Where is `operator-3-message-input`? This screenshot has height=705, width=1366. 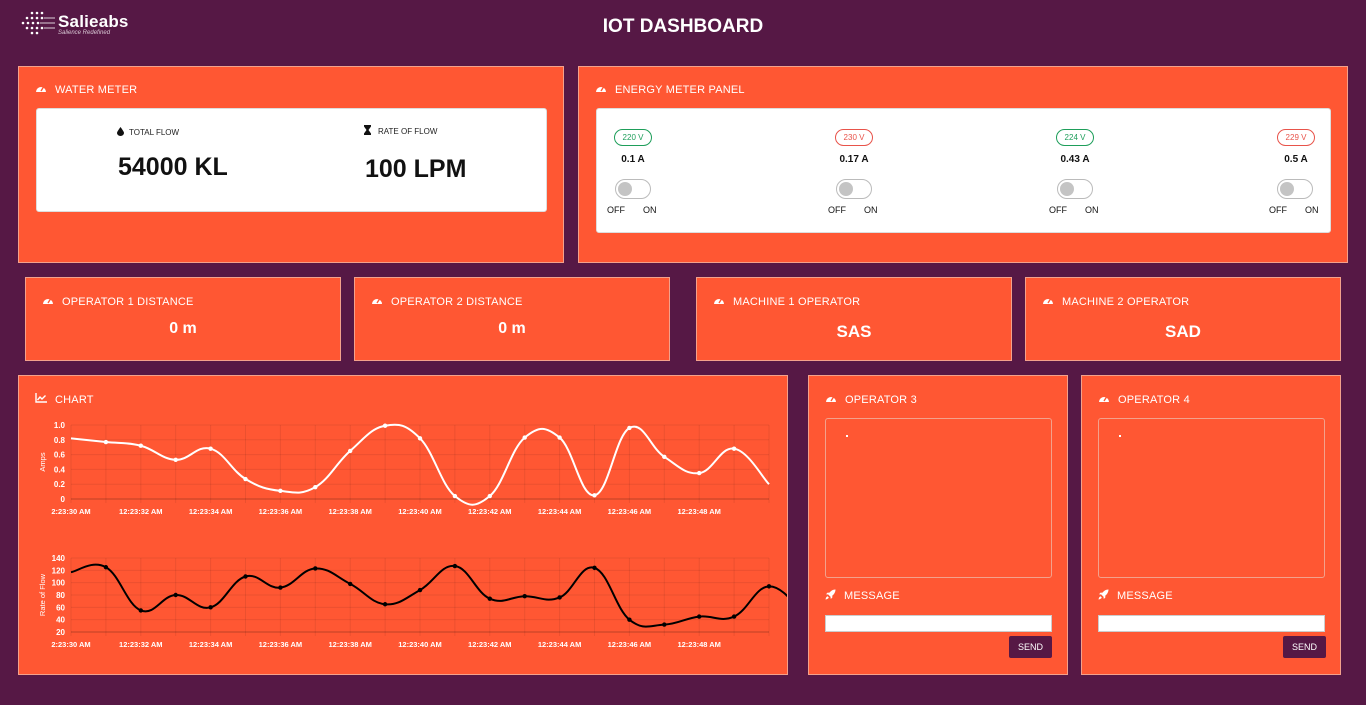
operator-3-message-input is located at coordinates (938, 623).